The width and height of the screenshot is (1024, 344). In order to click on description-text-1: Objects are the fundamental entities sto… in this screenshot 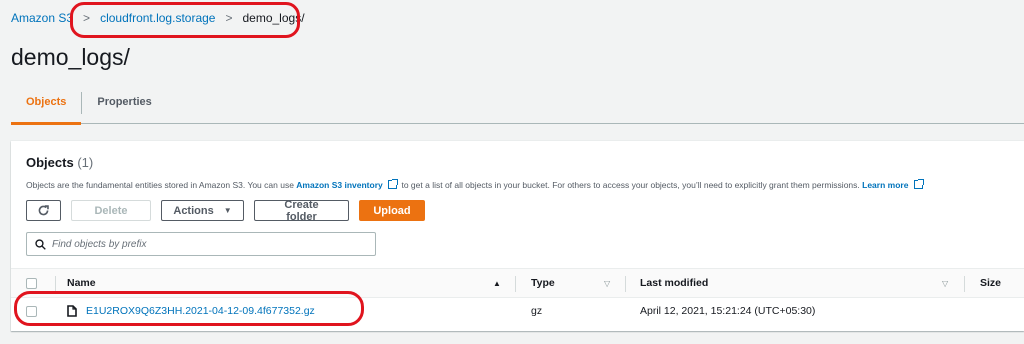, I will do `click(160, 185)`.